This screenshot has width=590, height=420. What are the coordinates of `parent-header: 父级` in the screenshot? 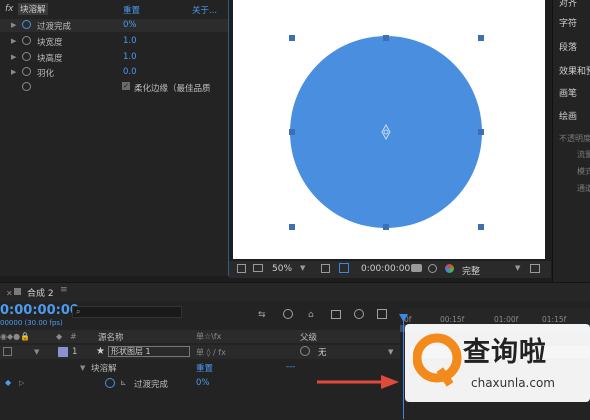 It's located at (308, 337).